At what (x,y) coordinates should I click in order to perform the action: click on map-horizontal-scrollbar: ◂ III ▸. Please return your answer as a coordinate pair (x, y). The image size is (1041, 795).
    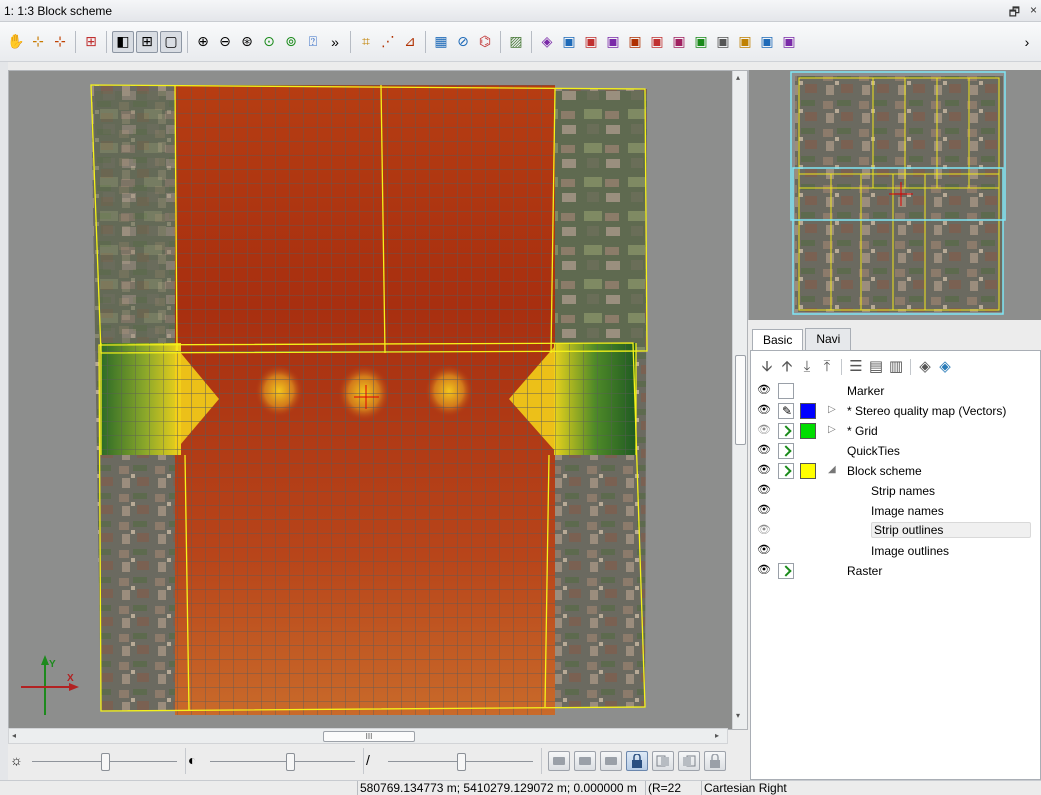
    Looking at the image, I should click on (368, 736).